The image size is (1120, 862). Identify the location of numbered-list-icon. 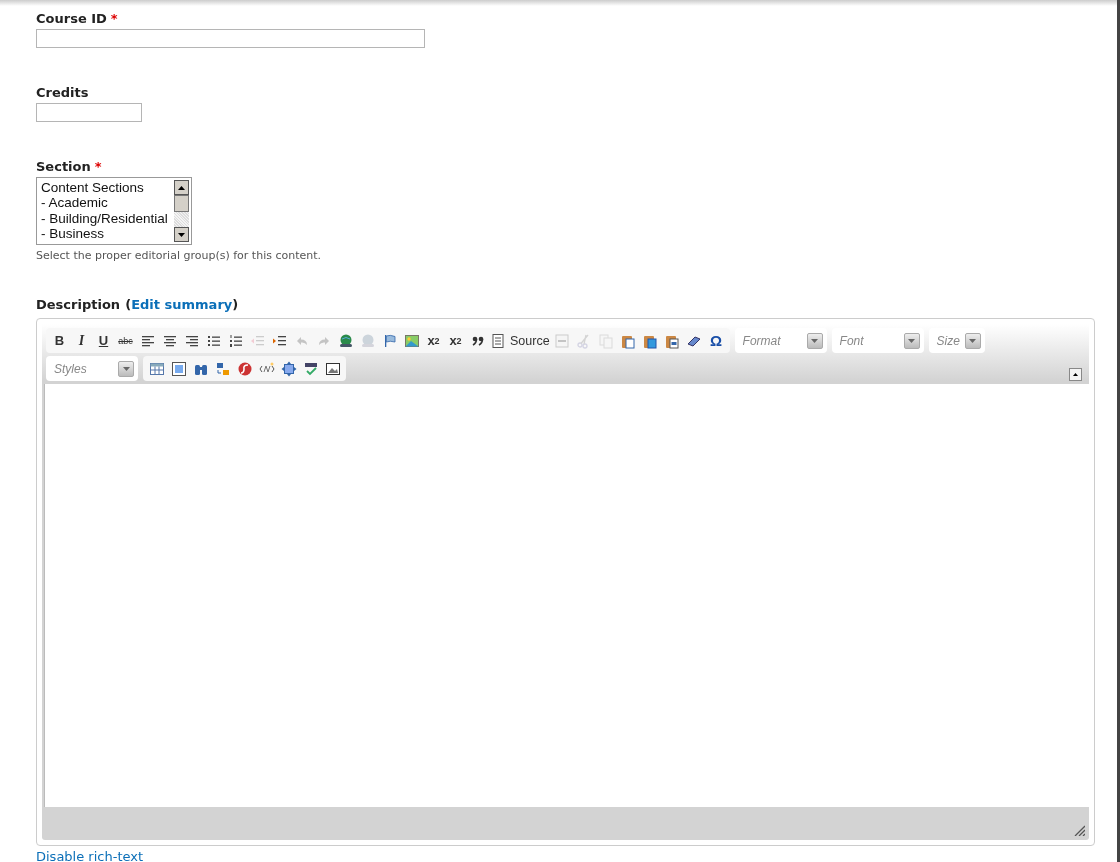
(235, 340).